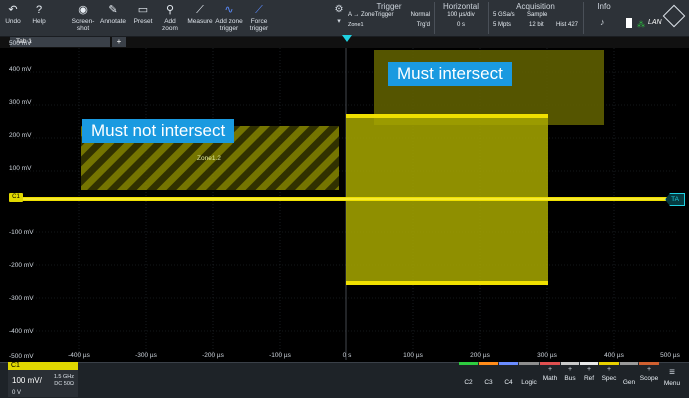 This screenshot has width=689, height=398. I want to click on y-tick: 100 mV, so click(20, 168).